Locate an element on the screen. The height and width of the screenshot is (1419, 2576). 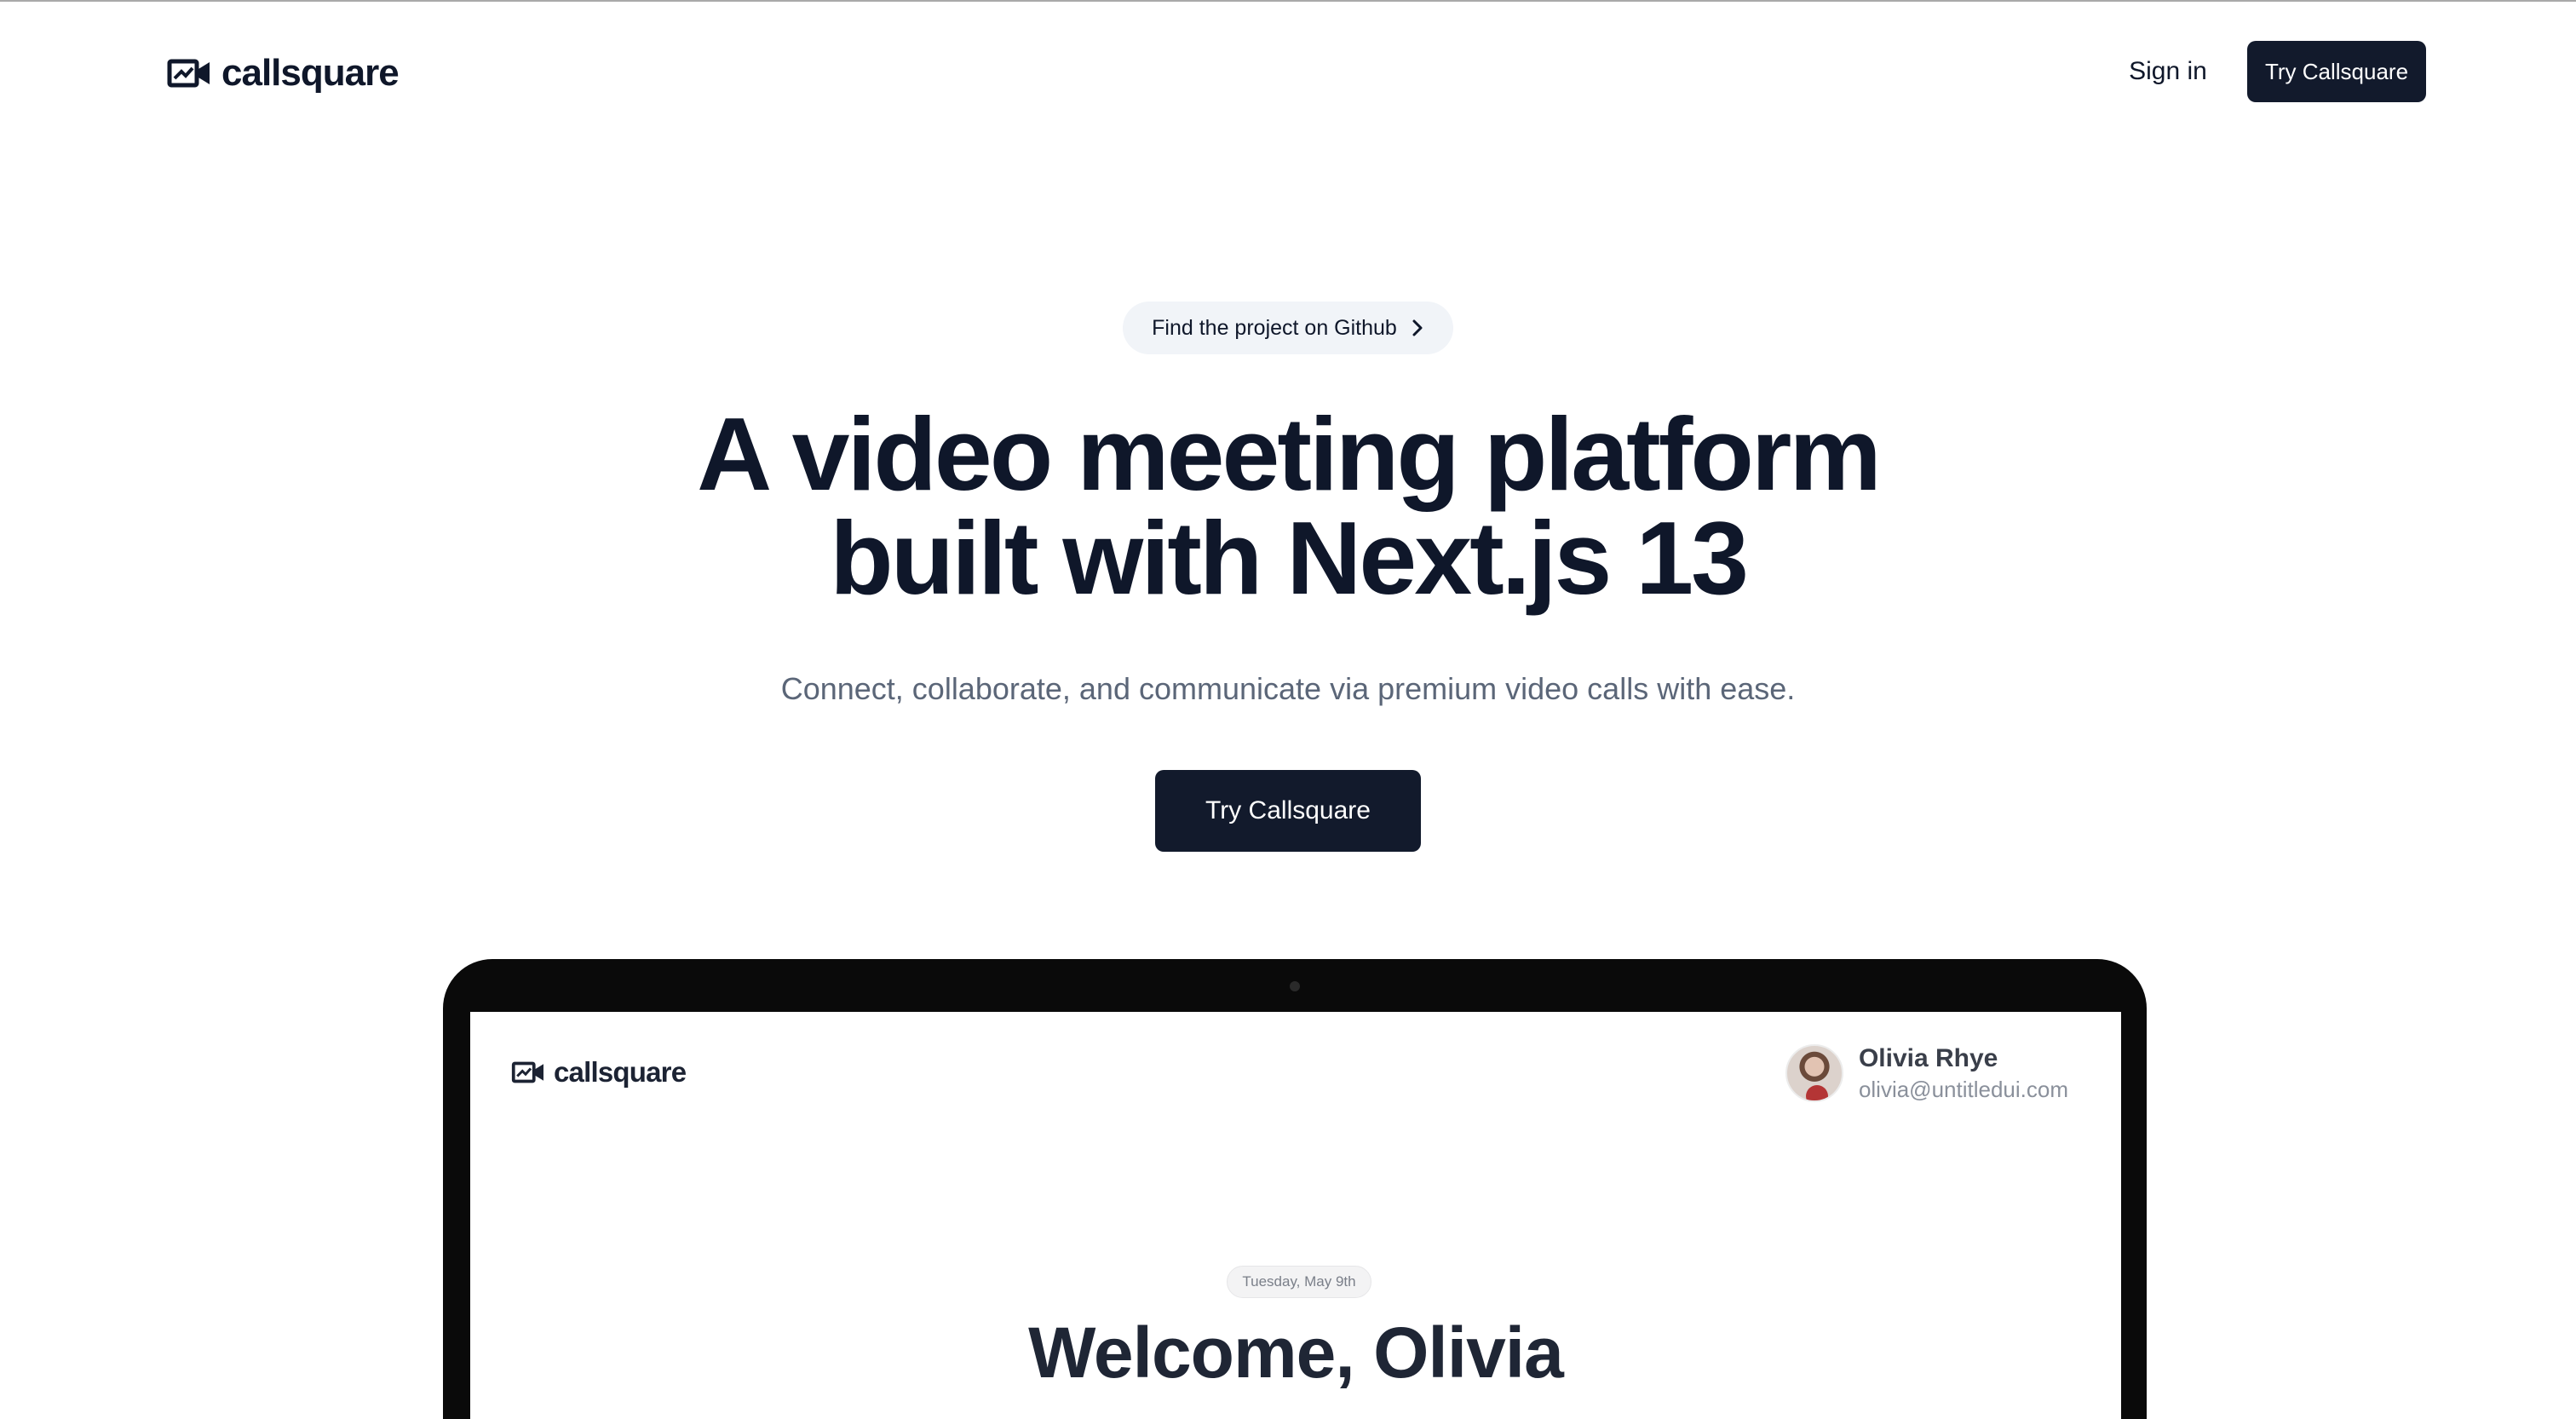
user-profile: Olivia Rhye olivia@untitledui.com is located at coordinates (1927, 1073).